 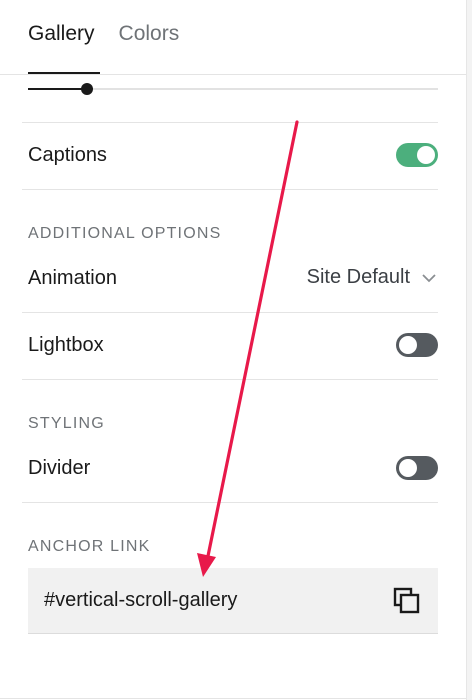 What do you see at coordinates (72, 278) in the screenshot?
I see `animation-label: Animation` at bounding box center [72, 278].